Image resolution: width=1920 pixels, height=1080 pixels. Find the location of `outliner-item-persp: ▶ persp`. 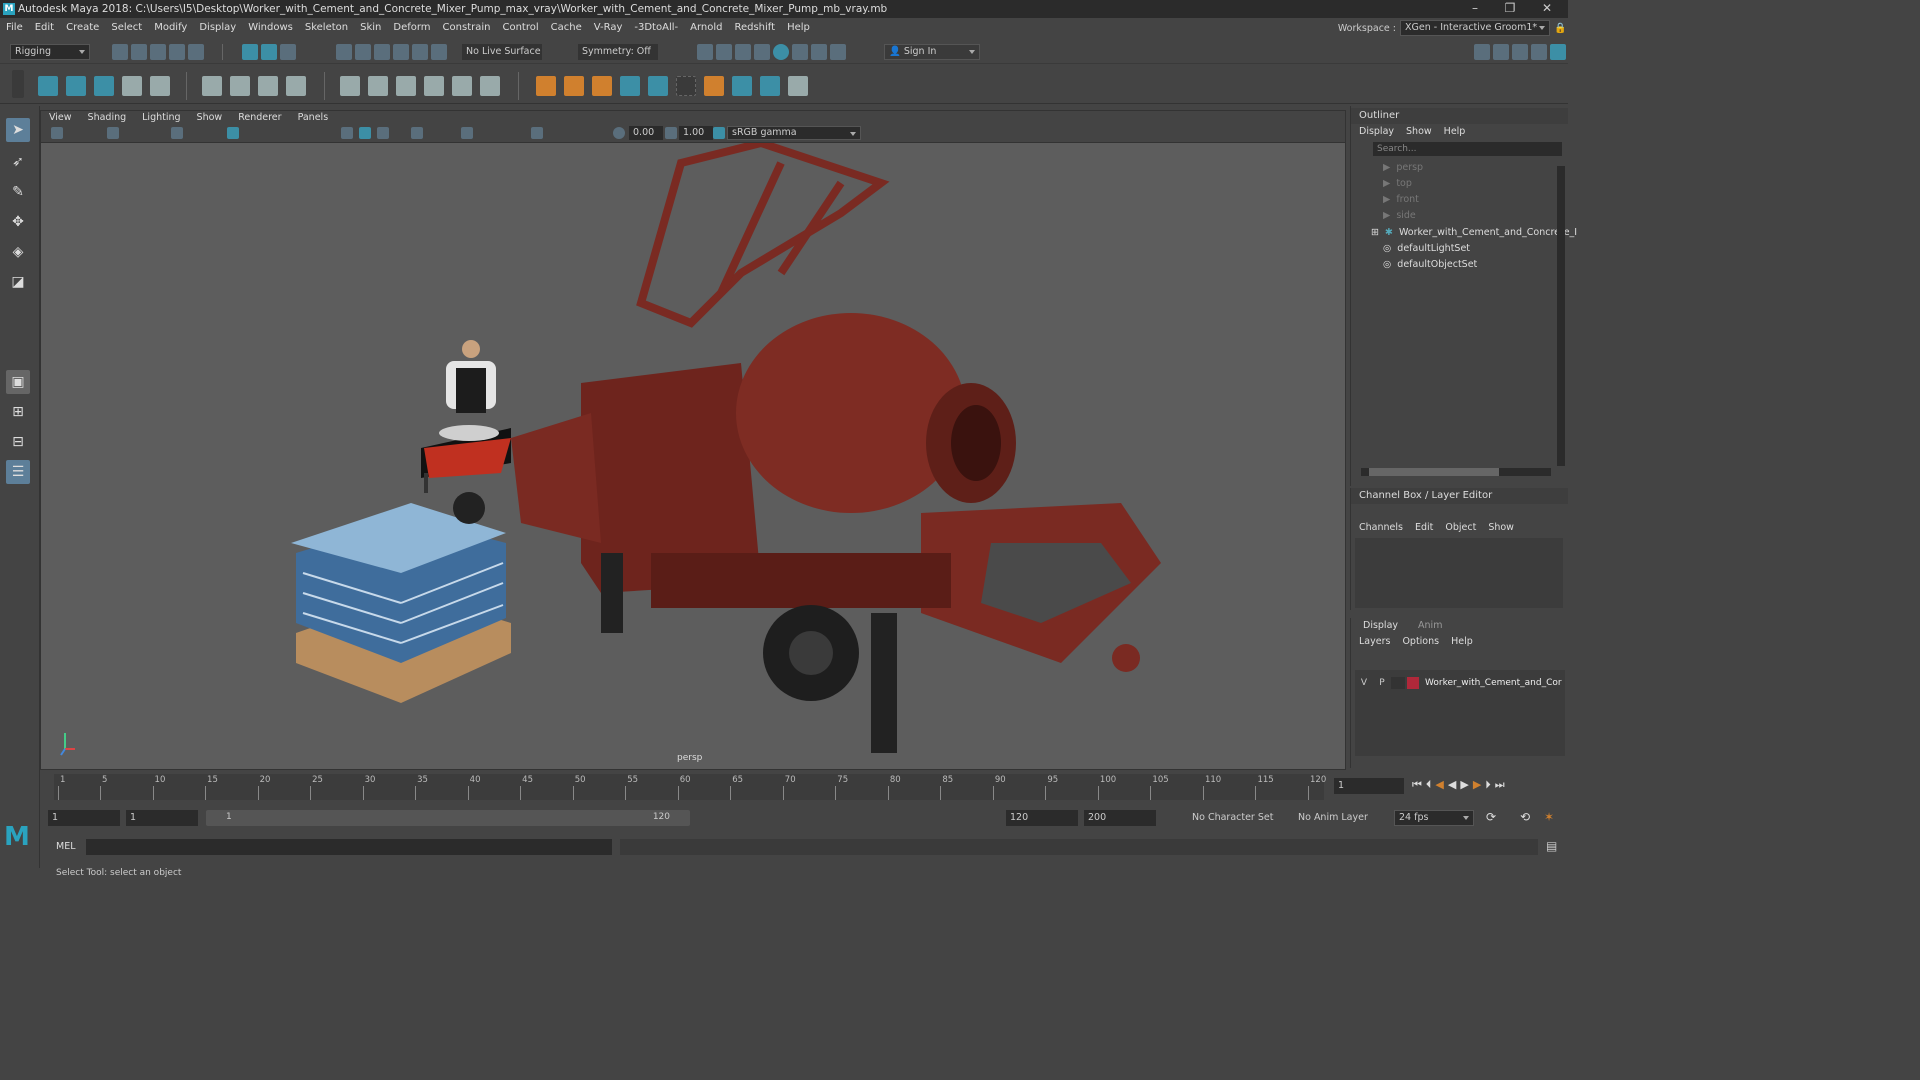

outliner-item-persp: ▶ persp is located at coordinates (1403, 167).